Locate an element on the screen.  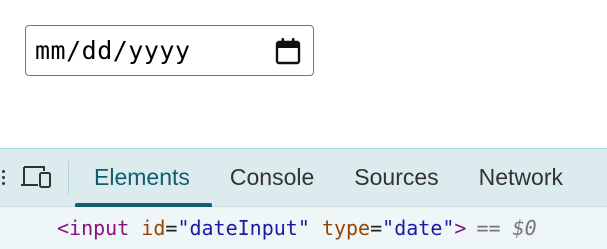
tab-sources: Sources is located at coordinates (396, 177).